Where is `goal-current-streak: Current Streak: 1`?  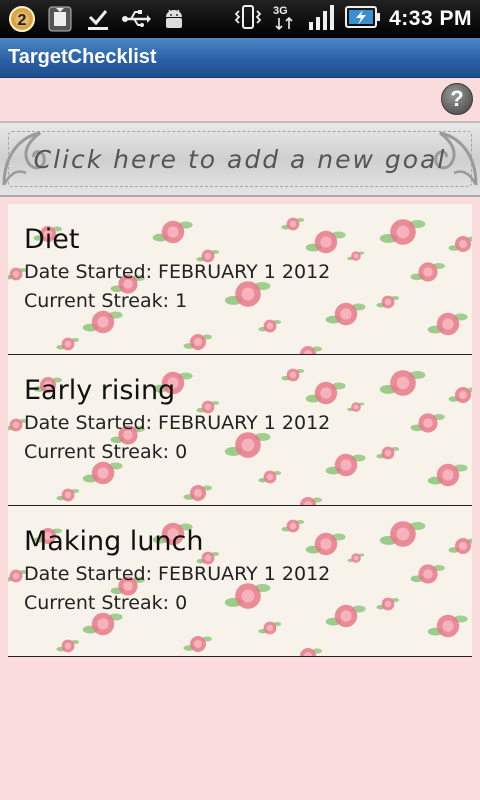
goal-current-streak: Current Streak: 1 is located at coordinates (106, 301).